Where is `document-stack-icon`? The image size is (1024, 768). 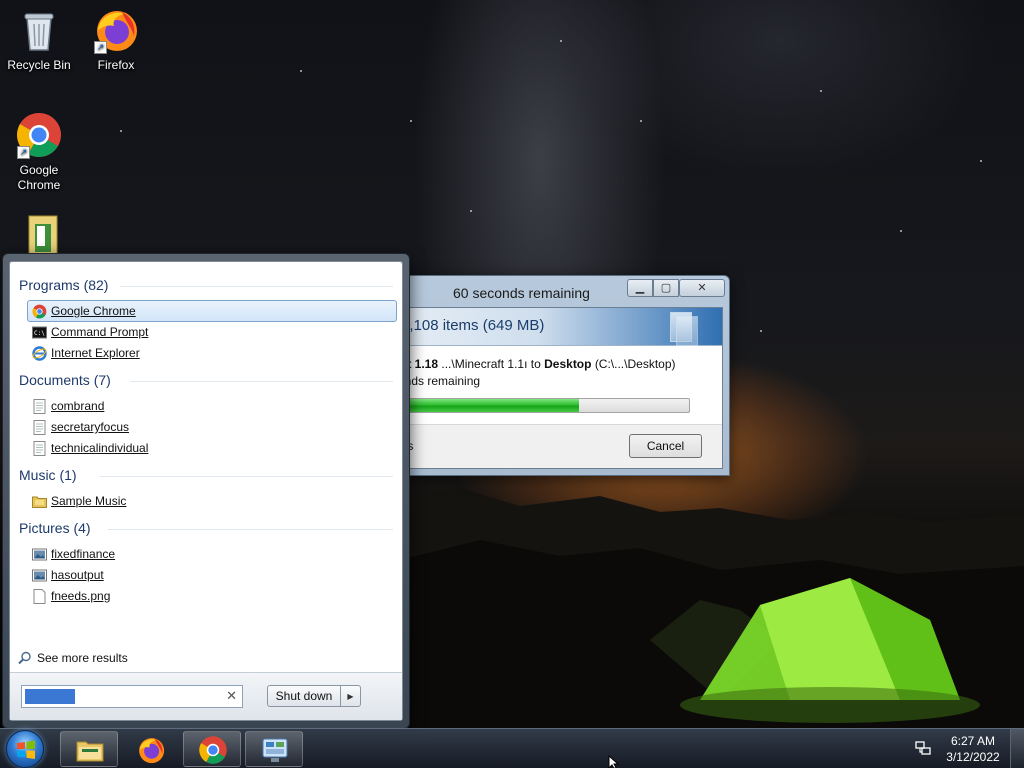 document-stack-icon is located at coordinates (687, 331).